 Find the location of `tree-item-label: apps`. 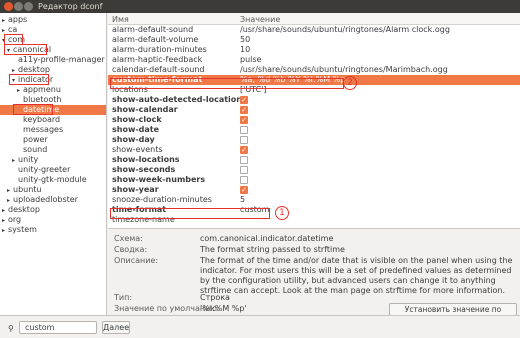

tree-item-label: apps is located at coordinates (18, 19).